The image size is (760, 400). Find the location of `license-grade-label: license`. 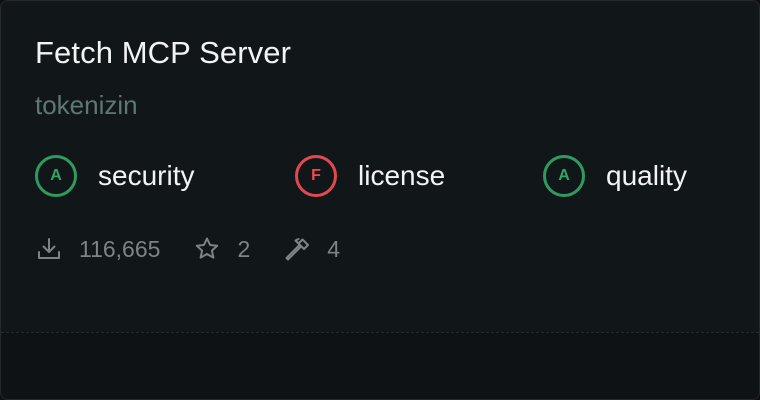

license-grade-label: license is located at coordinates (402, 175).